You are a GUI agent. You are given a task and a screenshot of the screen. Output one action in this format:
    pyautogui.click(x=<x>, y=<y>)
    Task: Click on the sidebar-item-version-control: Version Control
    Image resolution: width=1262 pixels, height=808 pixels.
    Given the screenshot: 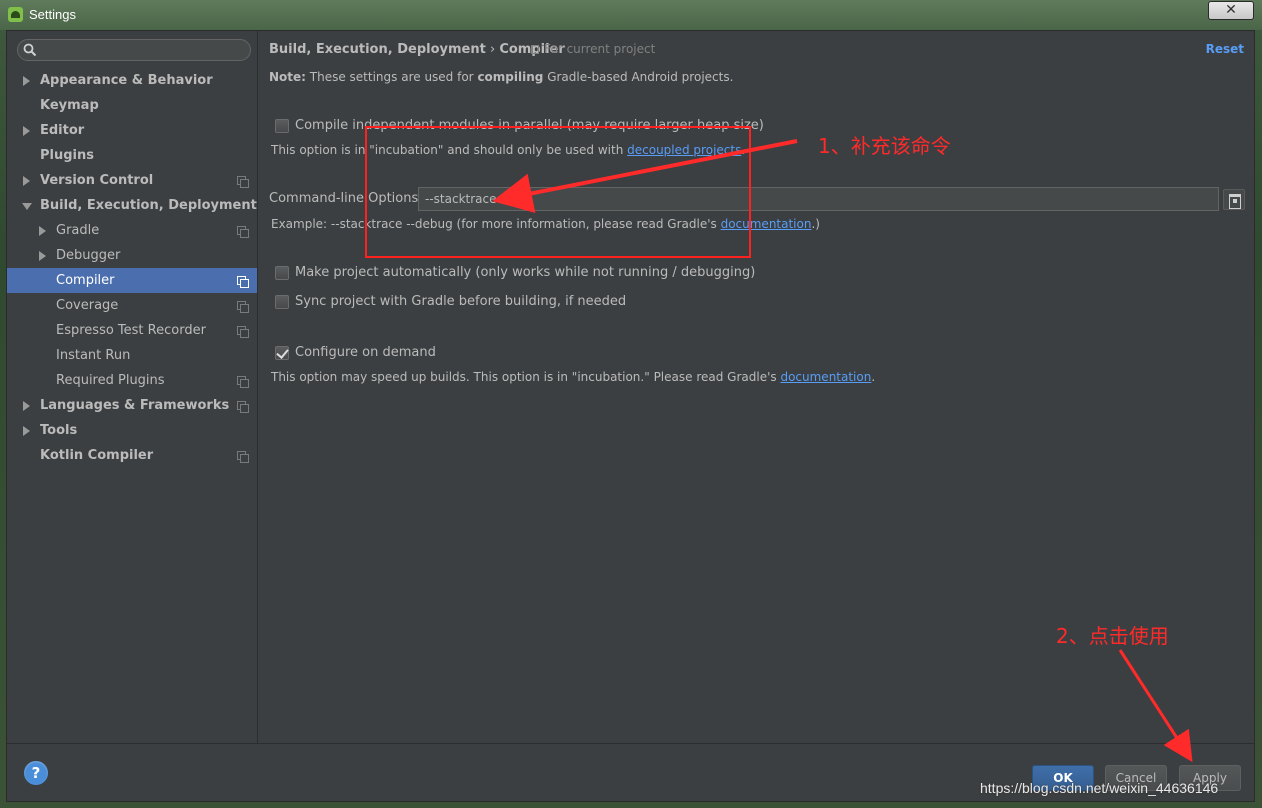 What is the action you would take?
    pyautogui.click(x=132, y=180)
    